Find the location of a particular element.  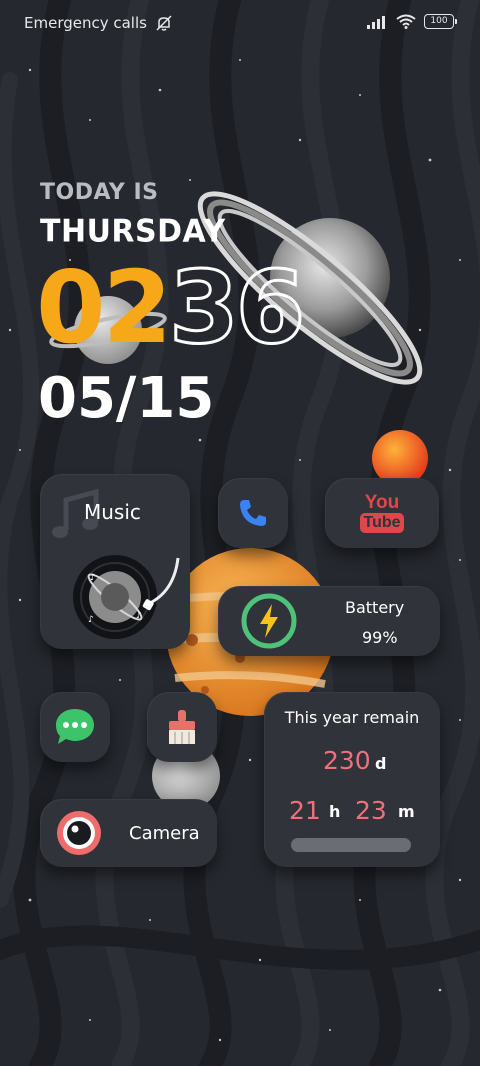

youtube-app-button: You Tube is located at coordinates (382, 513).